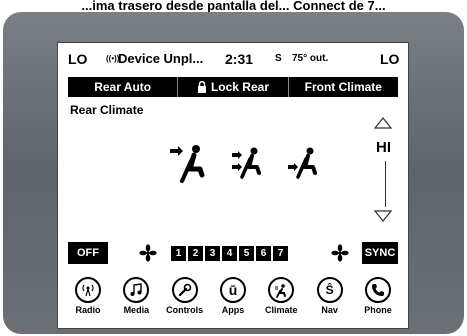 The height and width of the screenshot is (336, 467). I want to click on dock-phone-label: Phone, so click(378, 310).